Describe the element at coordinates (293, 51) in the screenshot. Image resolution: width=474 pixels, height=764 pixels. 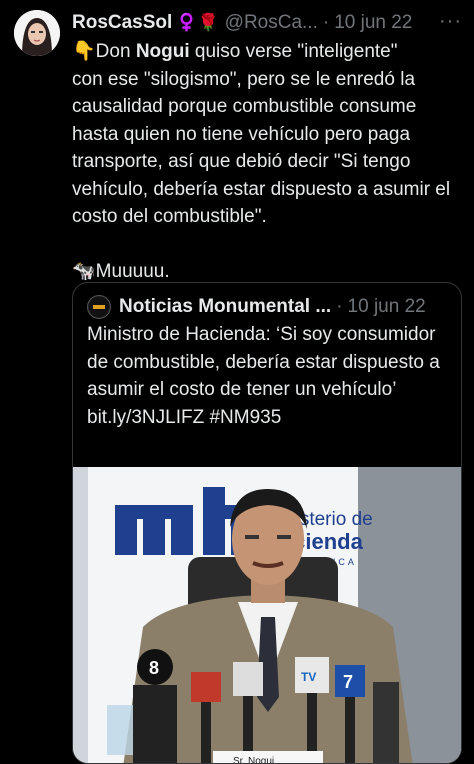
I see `tweet-text-segment: quiso verse "inteligente"` at that location.